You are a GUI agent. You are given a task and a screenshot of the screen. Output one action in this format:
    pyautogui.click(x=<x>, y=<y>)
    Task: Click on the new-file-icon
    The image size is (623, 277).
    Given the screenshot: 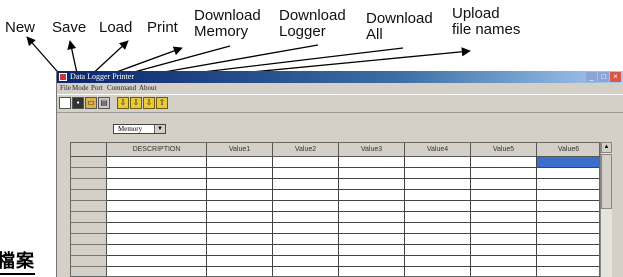 What is the action you would take?
    pyautogui.click(x=65, y=103)
    